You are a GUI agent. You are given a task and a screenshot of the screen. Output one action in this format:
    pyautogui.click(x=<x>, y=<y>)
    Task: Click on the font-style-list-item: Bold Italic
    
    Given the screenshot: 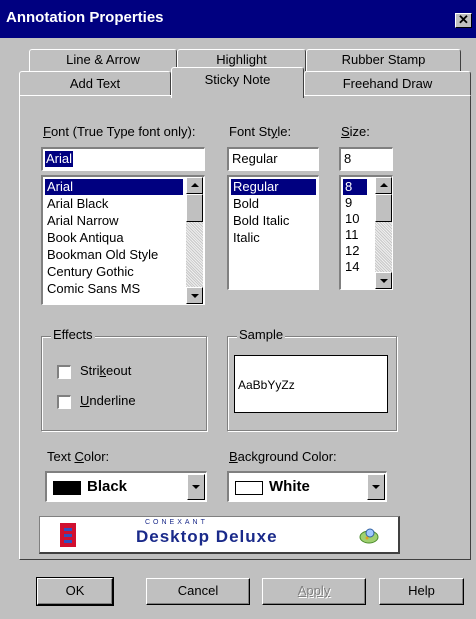 What is the action you would take?
    pyautogui.click(x=260, y=221)
    